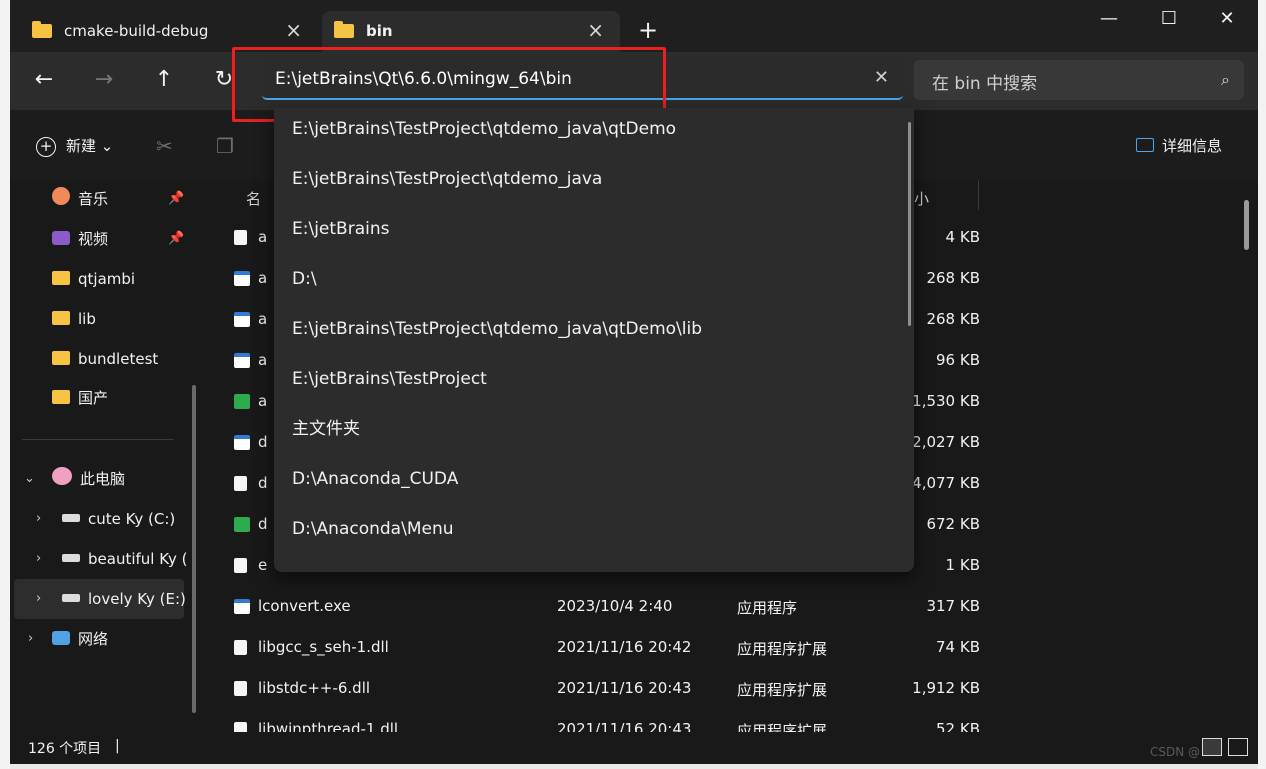  Describe the element at coordinates (225, 146) in the screenshot. I see `copy-icon: ❐` at that location.